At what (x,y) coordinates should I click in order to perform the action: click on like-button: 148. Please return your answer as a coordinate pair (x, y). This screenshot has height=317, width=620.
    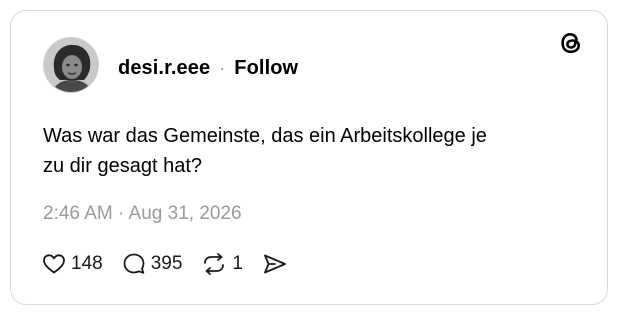
    Looking at the image, I should click on (72, 264).